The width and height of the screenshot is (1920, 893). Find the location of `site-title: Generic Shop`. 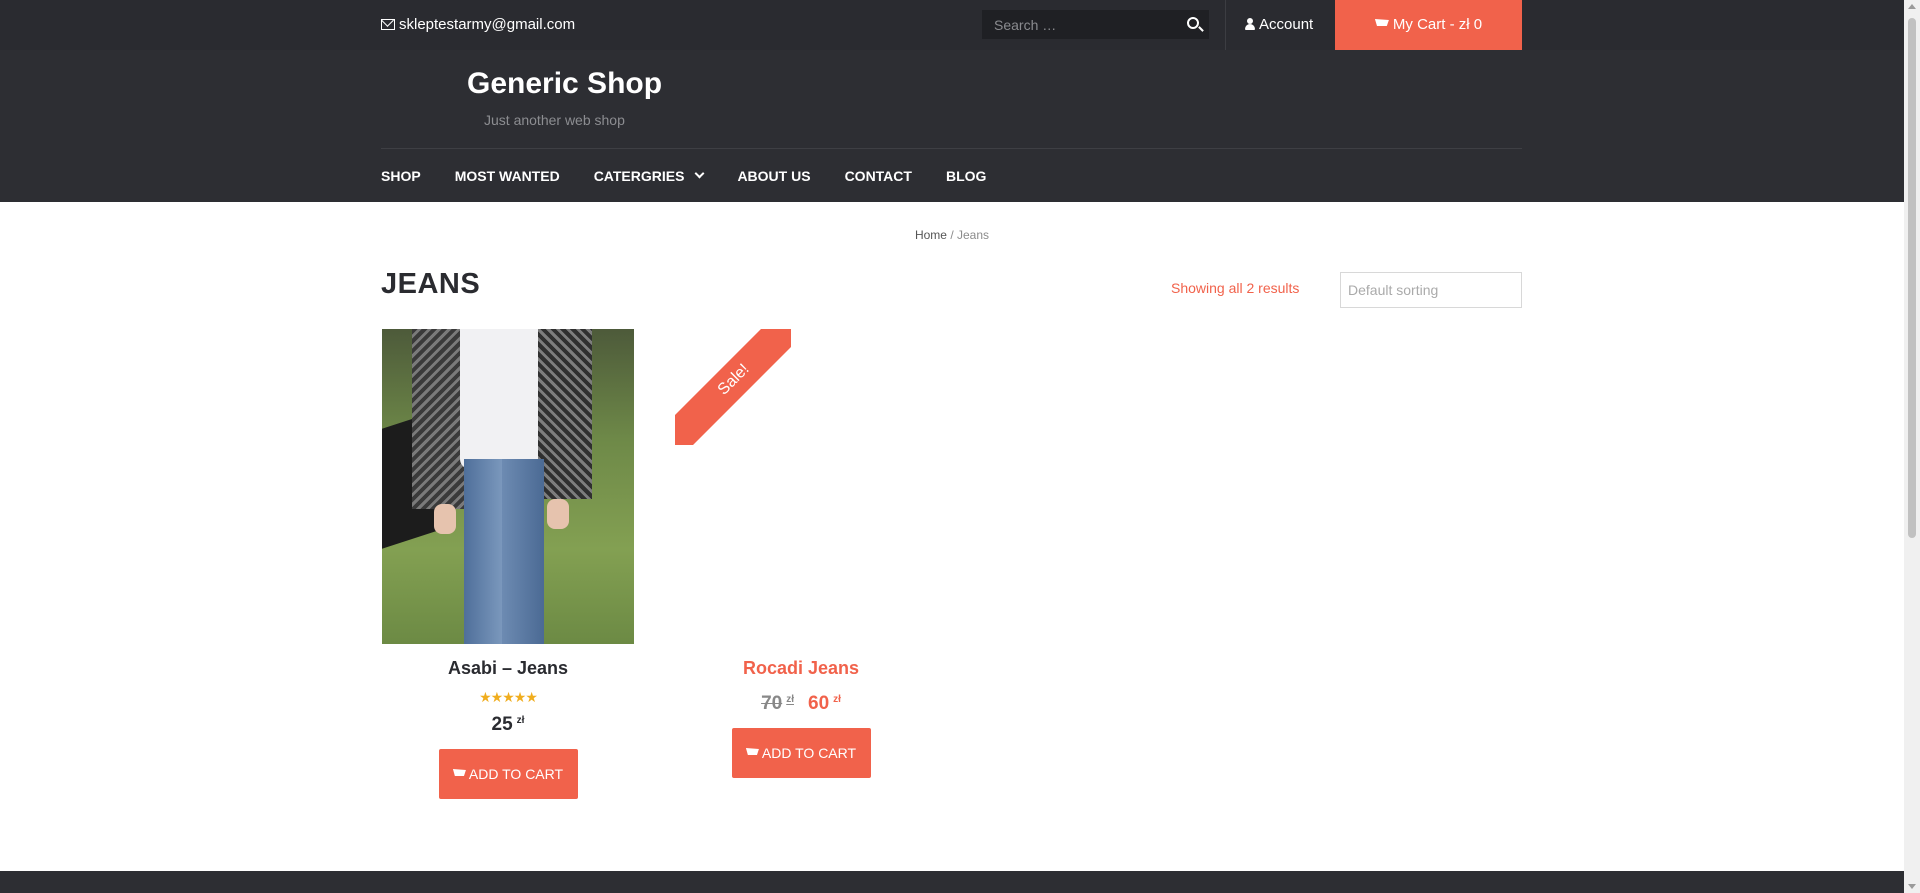

site-title: Generic Shop is located at coordinates (564, 84).